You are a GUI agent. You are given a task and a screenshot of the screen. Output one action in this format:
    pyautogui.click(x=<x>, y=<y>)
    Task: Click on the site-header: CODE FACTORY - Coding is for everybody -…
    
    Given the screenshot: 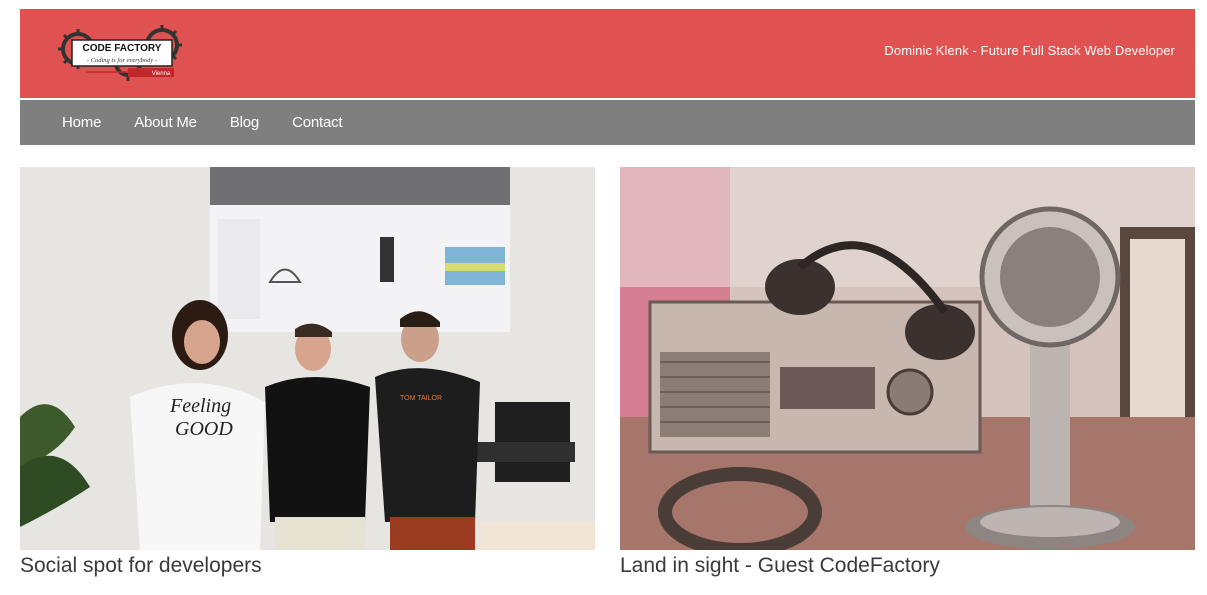 What is the action you would take?
    pyautogui.click(x=607, y=53)
    